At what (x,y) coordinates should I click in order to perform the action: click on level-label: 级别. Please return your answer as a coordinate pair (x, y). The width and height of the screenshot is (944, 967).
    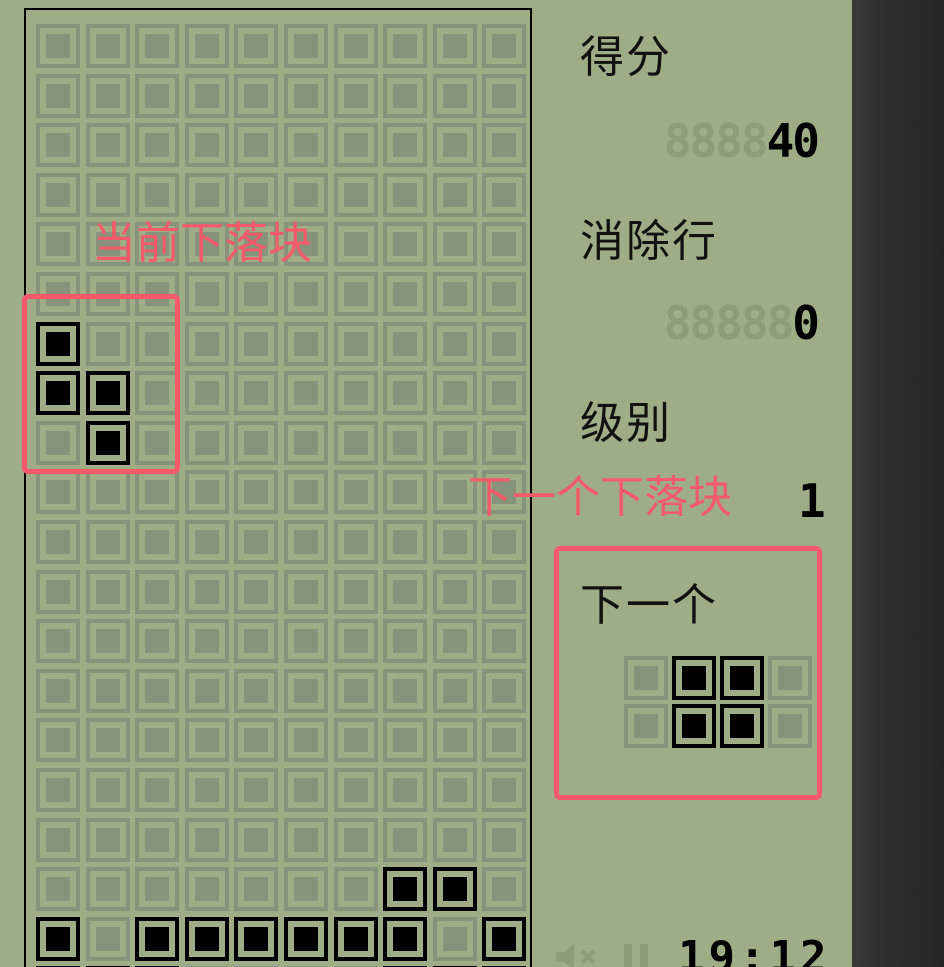
    Looking at the image, I should click on (626, 423).